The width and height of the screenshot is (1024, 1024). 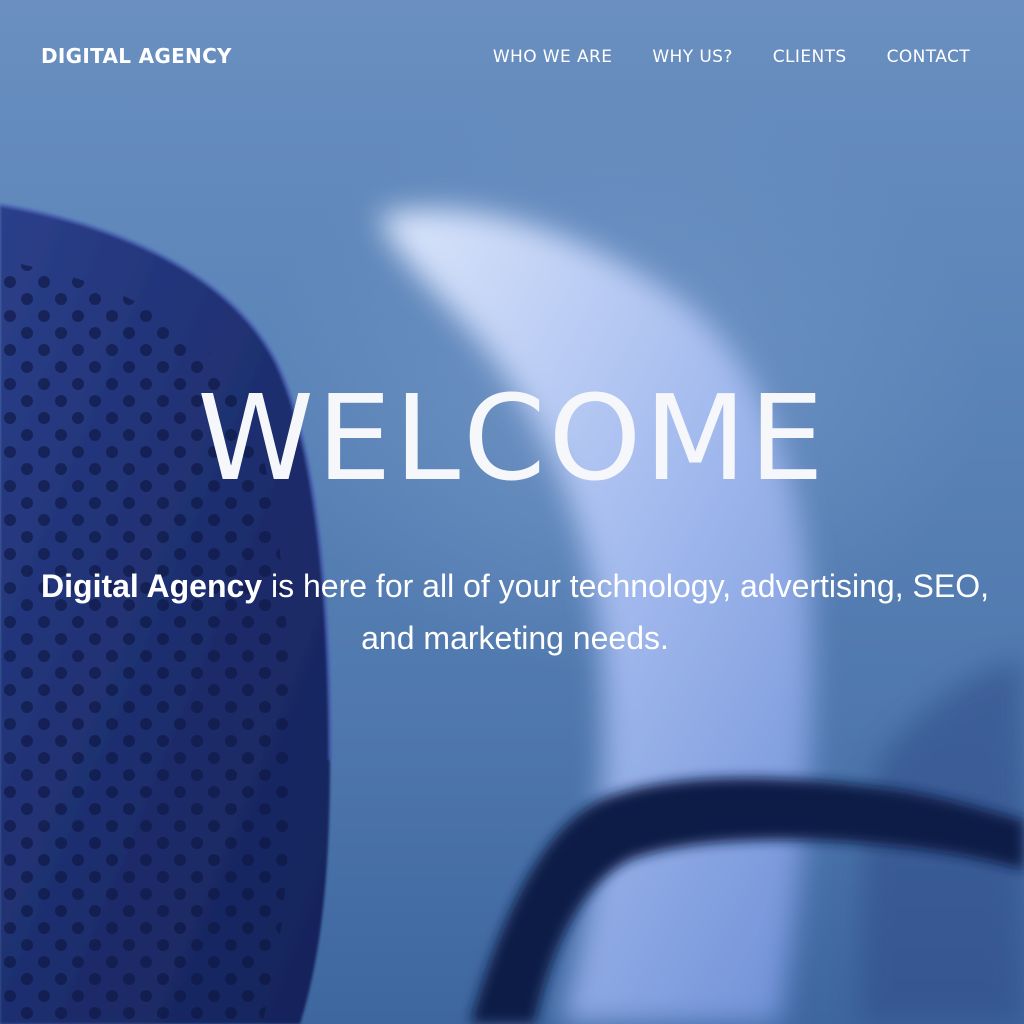 What do you see at coordinates (136, 56) in the screenshot?
I see `brand-logo-text: DIGITAL AGENCY` at bounding box center [136, 56].